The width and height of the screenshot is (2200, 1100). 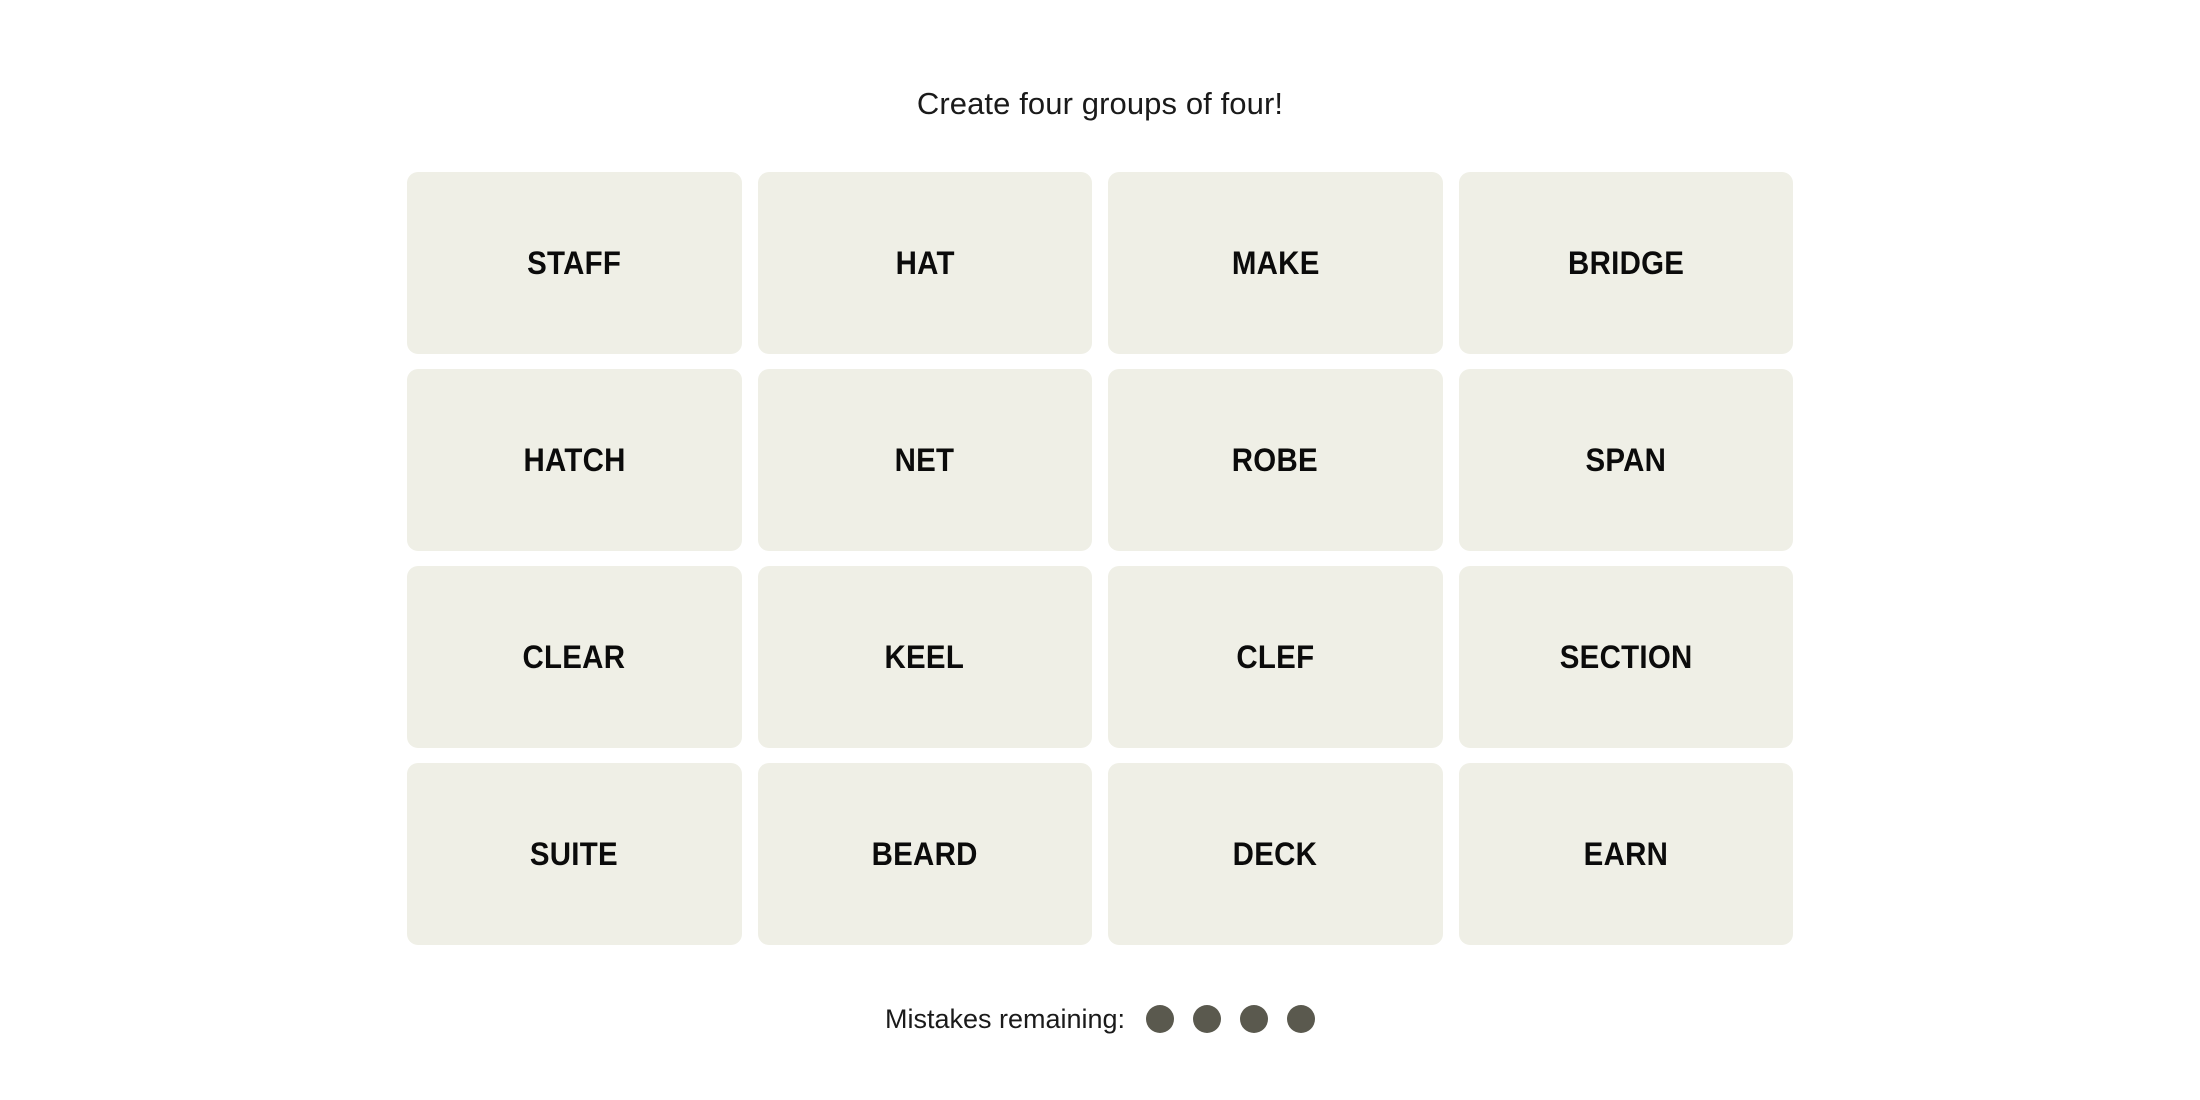 I want to click on word-tile-beard: BEARD, so click(x=924, y=854).